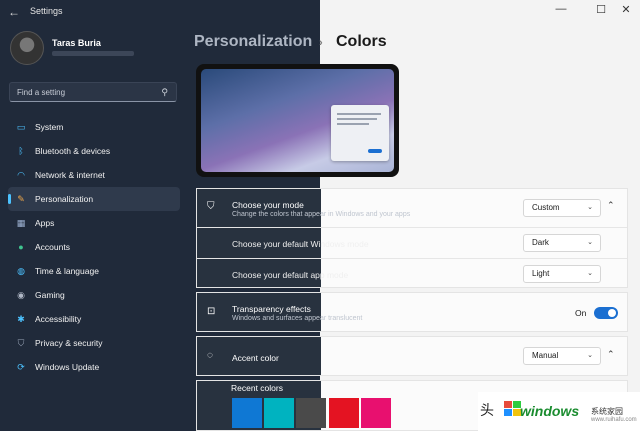 The image size is (640, 431). I want to click on search-input: Find a setting ⚲, so click(93, 92).